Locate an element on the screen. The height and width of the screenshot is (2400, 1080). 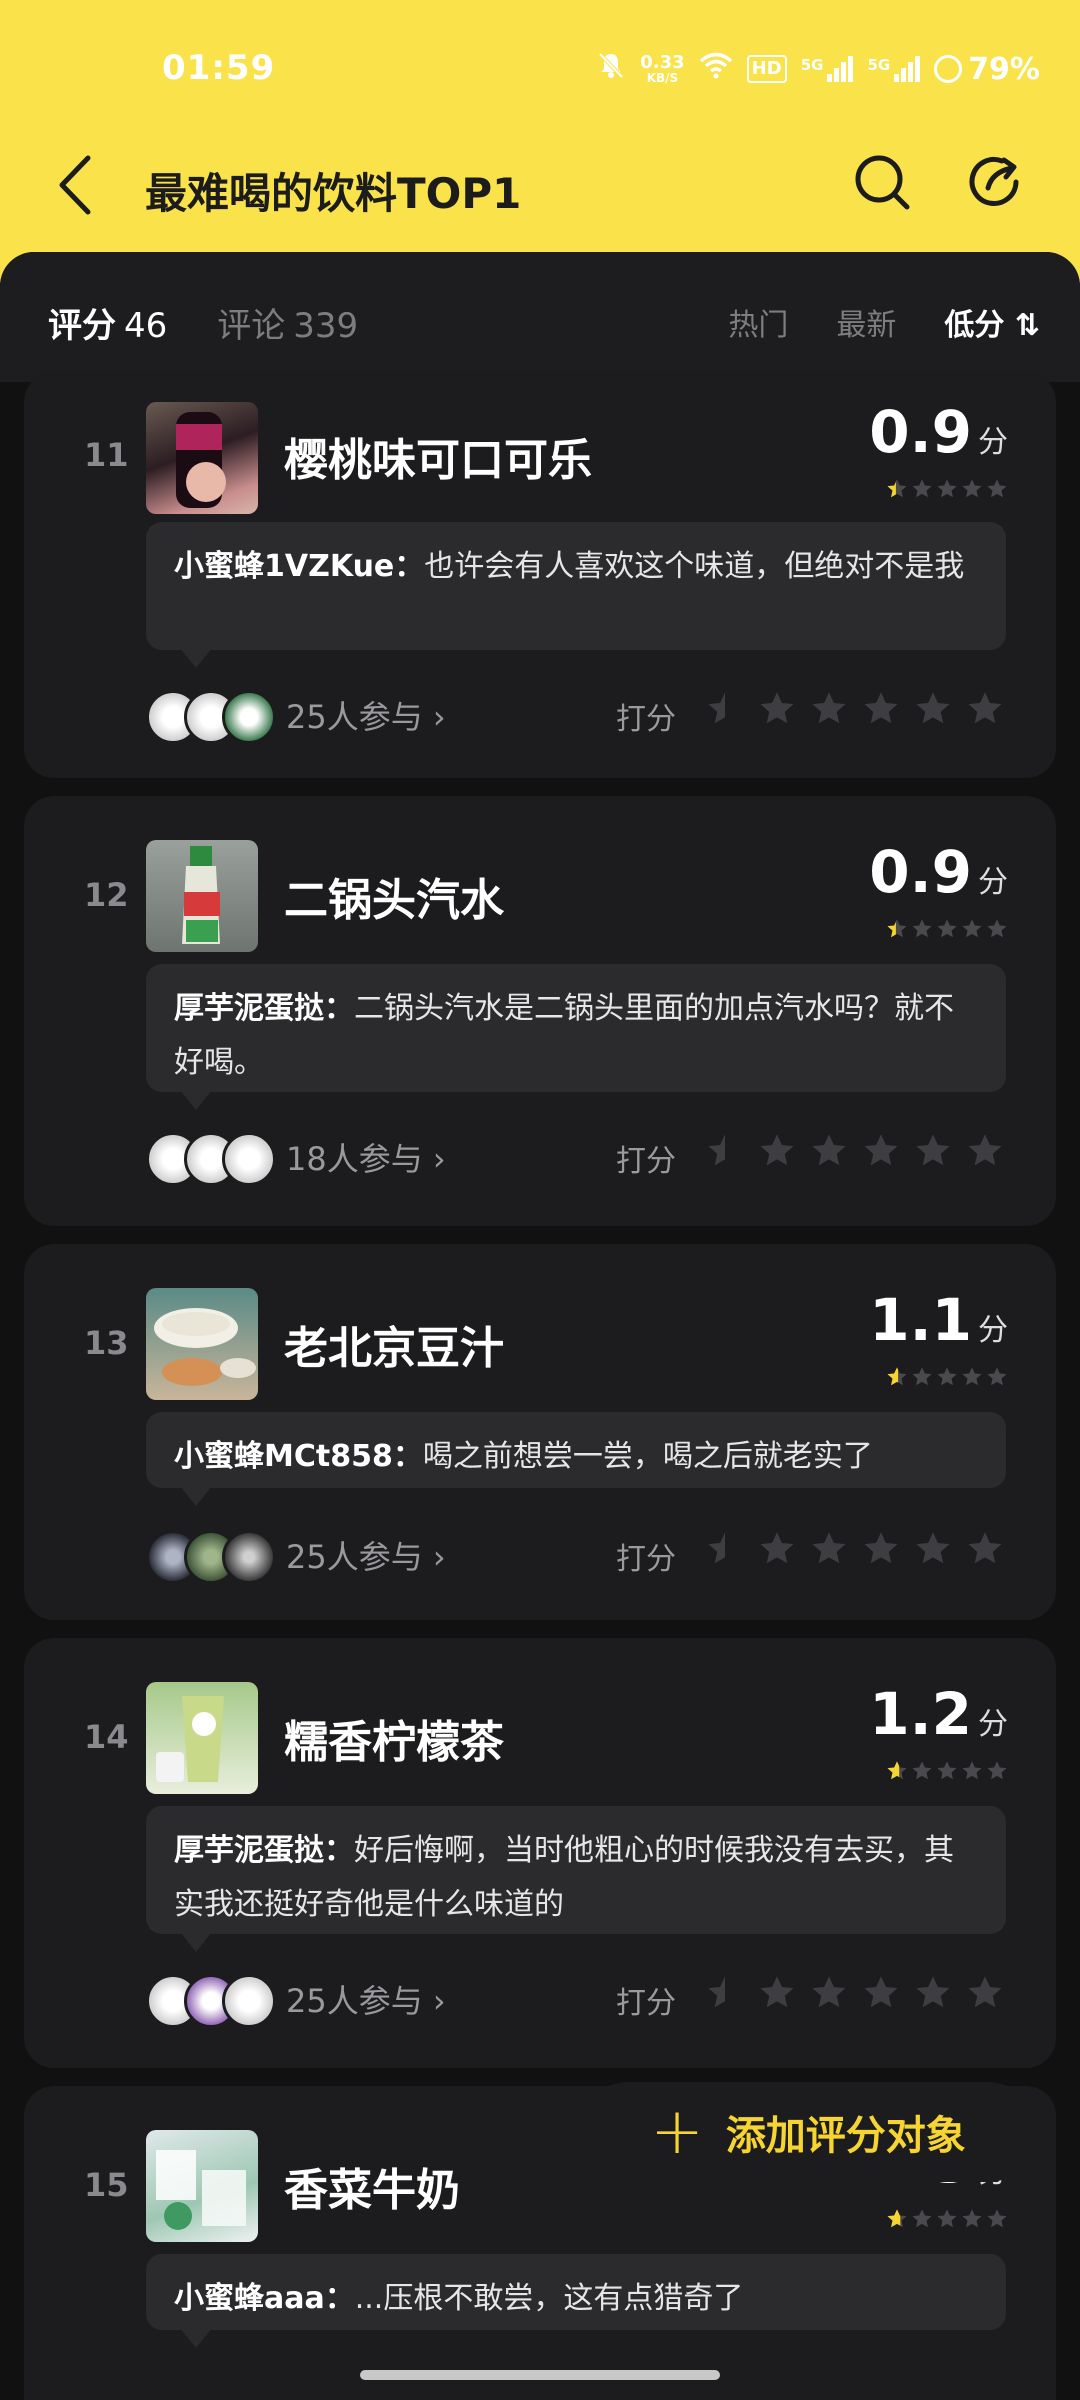
status-bar: 01:59 0.33 KB/S HD 5G 5G 79% is located at coordinates (540, 70).